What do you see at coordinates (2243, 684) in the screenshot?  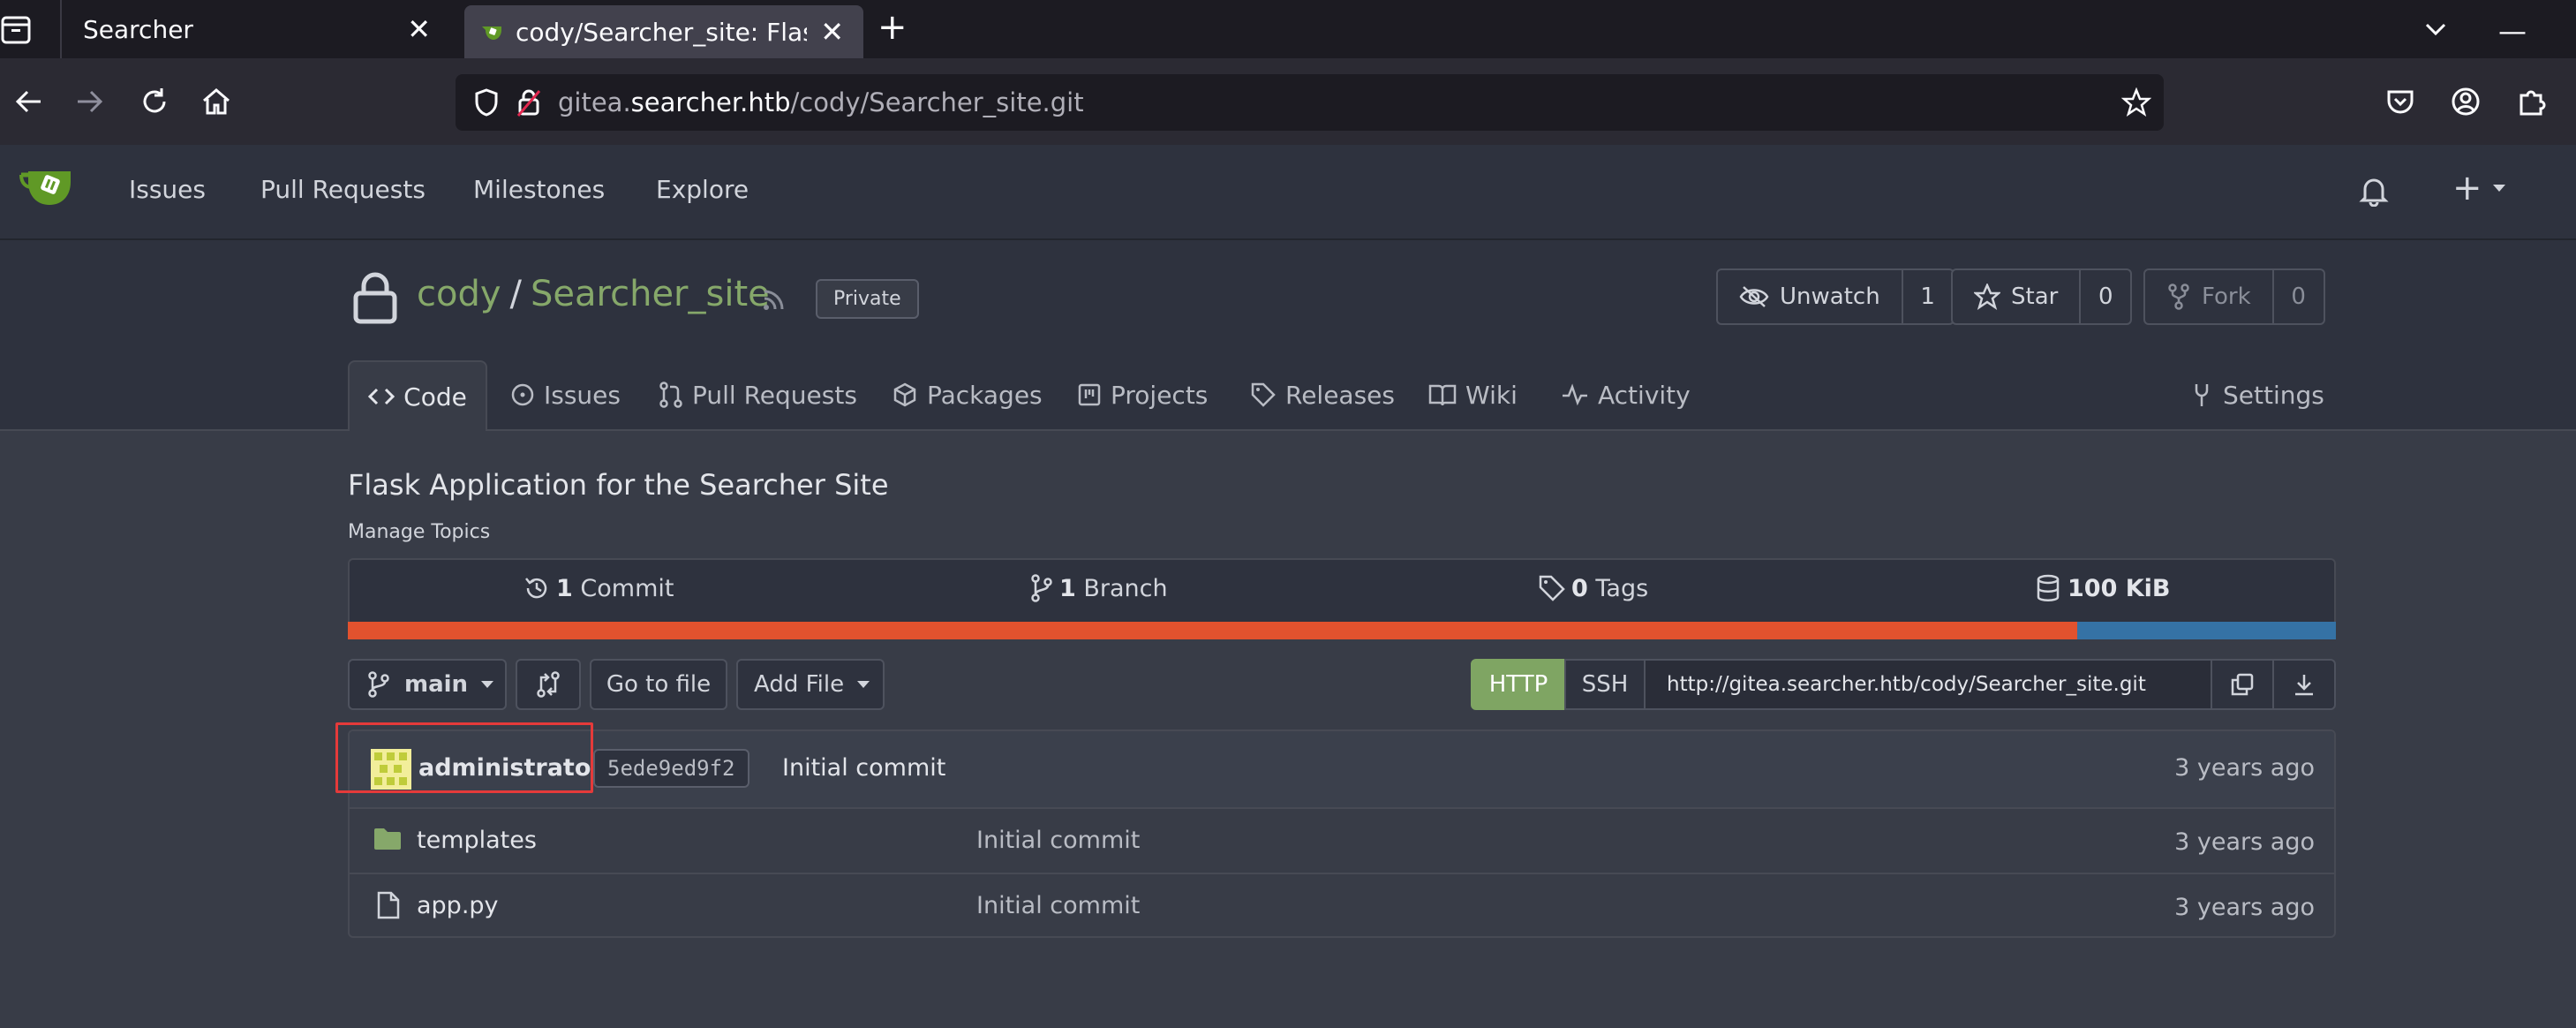 I see `copy-url-button` at bounding box center [2243, 684].